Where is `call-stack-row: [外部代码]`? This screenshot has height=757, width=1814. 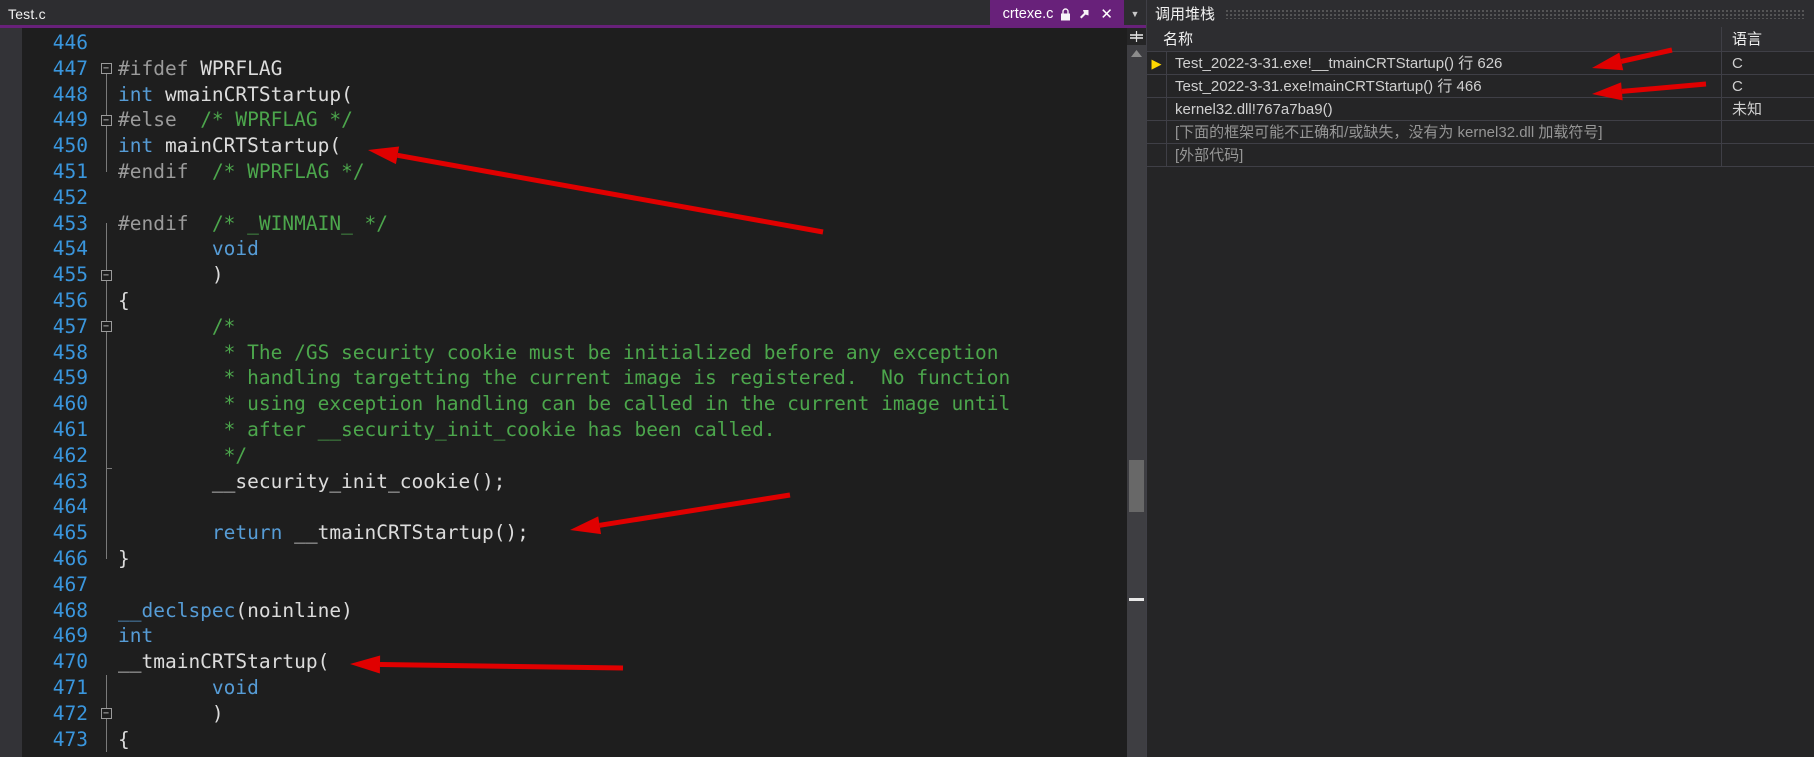 call-stack-row: [外部代码] is located at coordinates (1480, 155).